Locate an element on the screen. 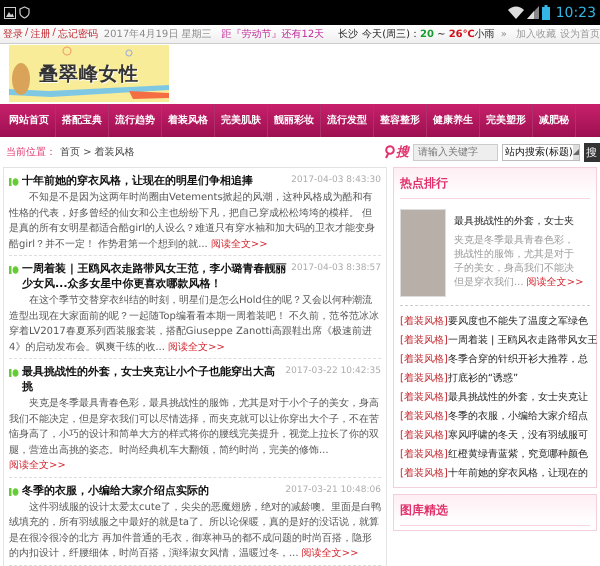  date-text: 2017年4月19日 星期三 is located at coordinates (158, 34).